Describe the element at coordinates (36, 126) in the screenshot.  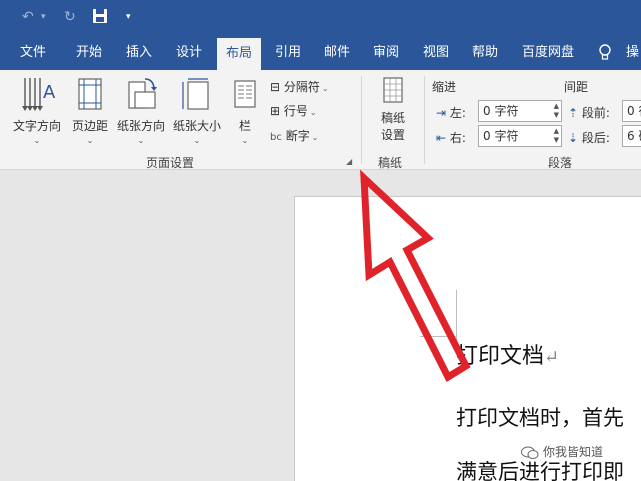
I see `text-direction-label: 文字方向` at that location.